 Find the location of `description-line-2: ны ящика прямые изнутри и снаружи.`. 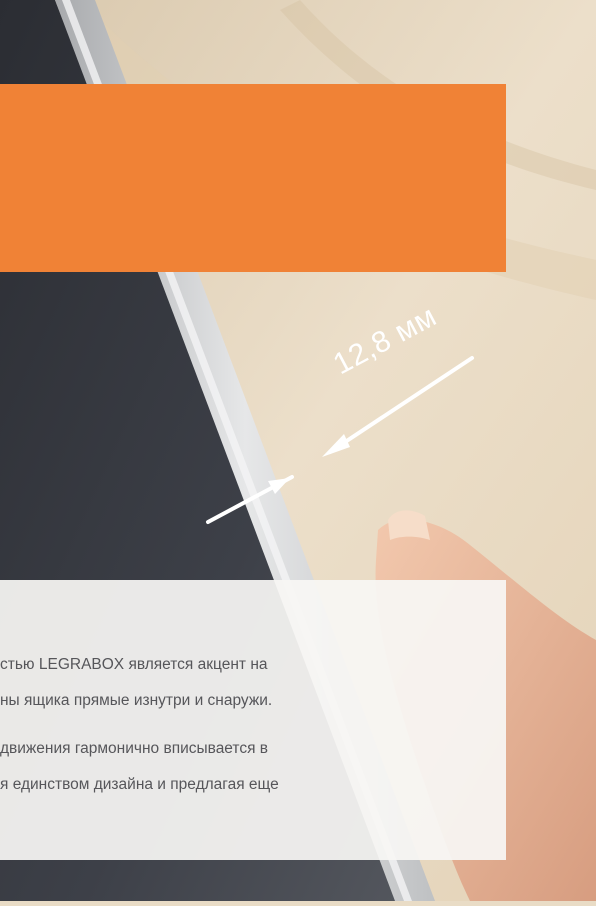

description-line-2: ны ящика прямые изнутри и снаружи. is located at coordinates (136, 700).